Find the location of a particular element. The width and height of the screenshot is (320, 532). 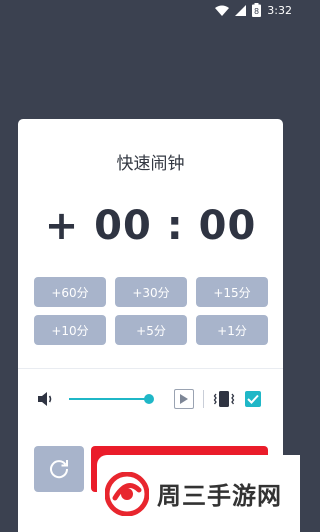

preset-15-button: +15分 is located at coordinates (232, 292).